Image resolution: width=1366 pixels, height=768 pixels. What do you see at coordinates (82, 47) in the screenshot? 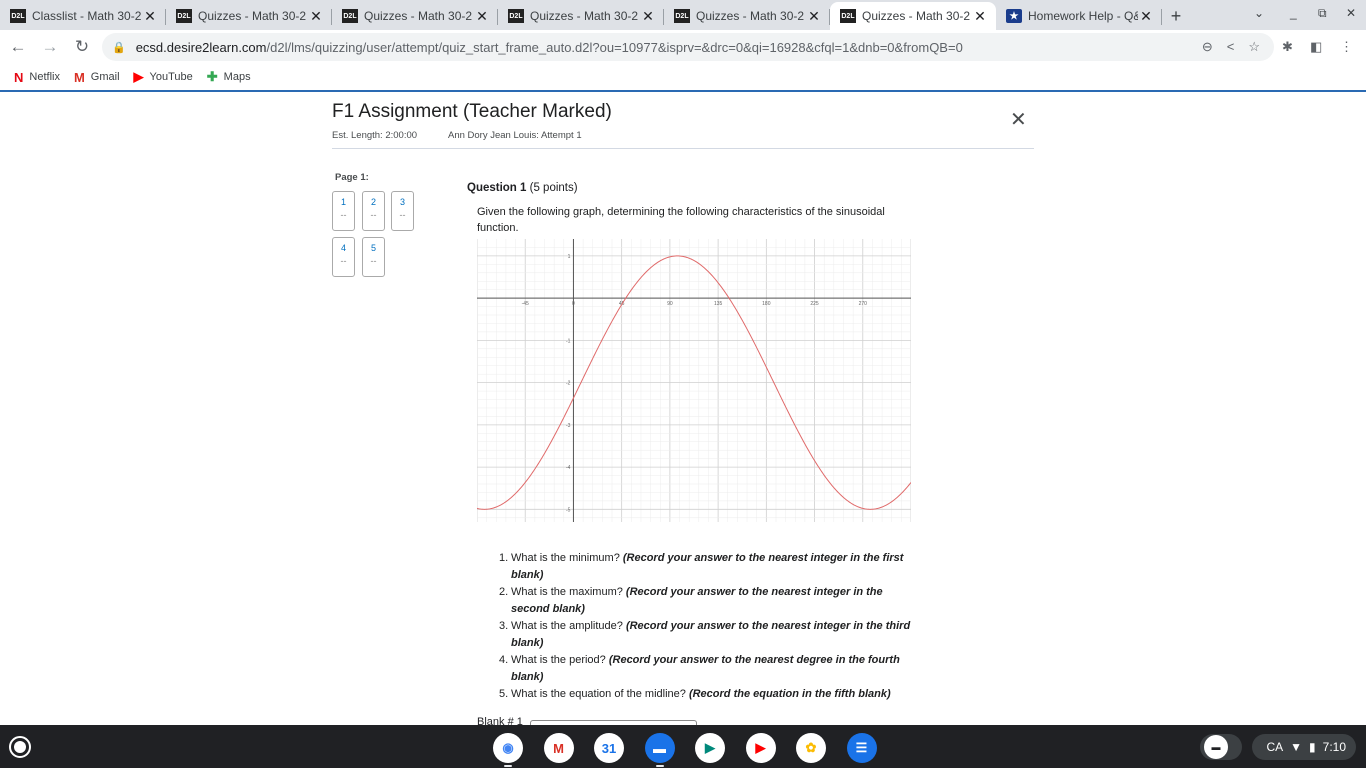
I see `reload-button: ↻` at bounding box center [82, 47].